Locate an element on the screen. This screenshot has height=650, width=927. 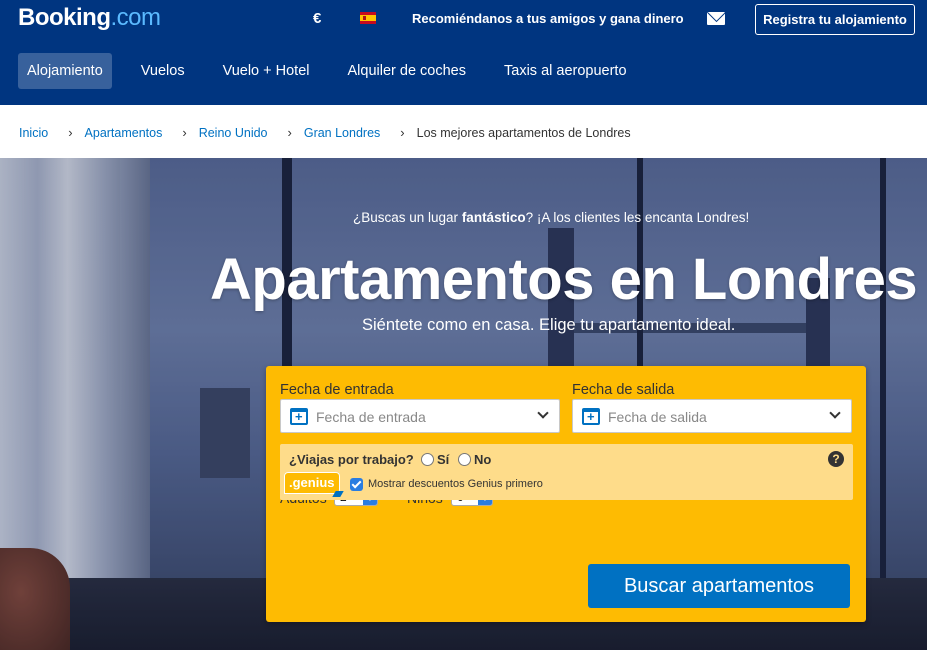
breadcrumb-link: Reino Unido is located at coordinates (233, 133).